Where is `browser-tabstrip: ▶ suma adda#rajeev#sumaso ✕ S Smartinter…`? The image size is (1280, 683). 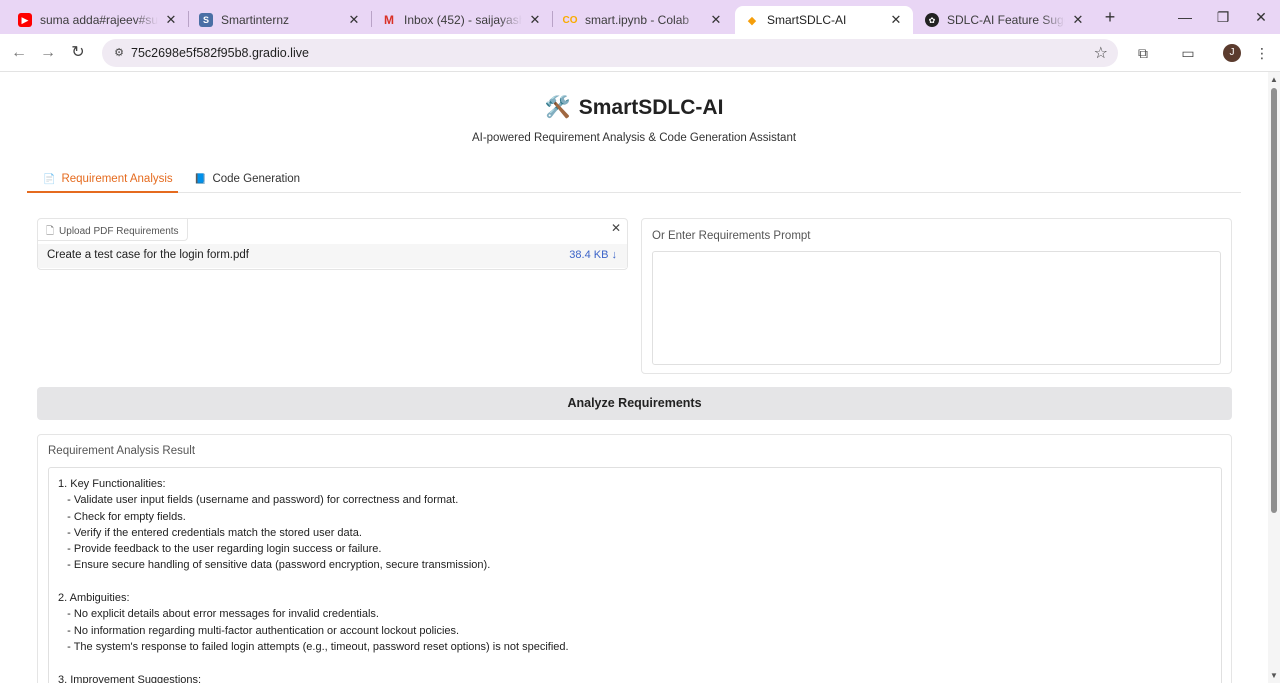 browser-tabstrip: ▶ suma adda#rajeev#sumaso ✕ S Smartinter… is located at coordinates (640, 17).